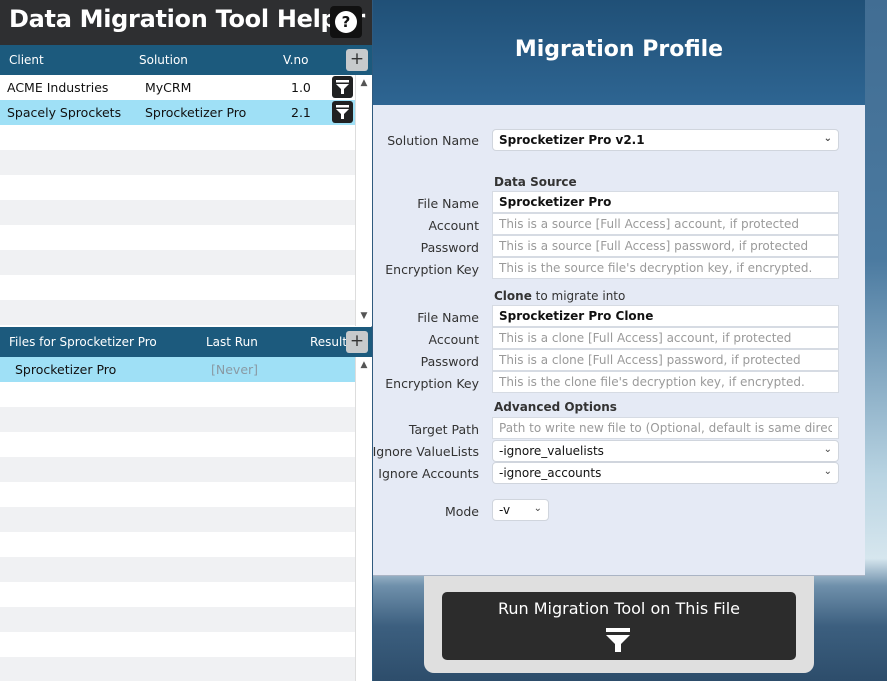 The height and width of the screenshot is (681, 887). What do you see at coordinates (448, 317) in the screenshot?
I see `clone-file-name-label: File Name` at bounding box center [448, 317].